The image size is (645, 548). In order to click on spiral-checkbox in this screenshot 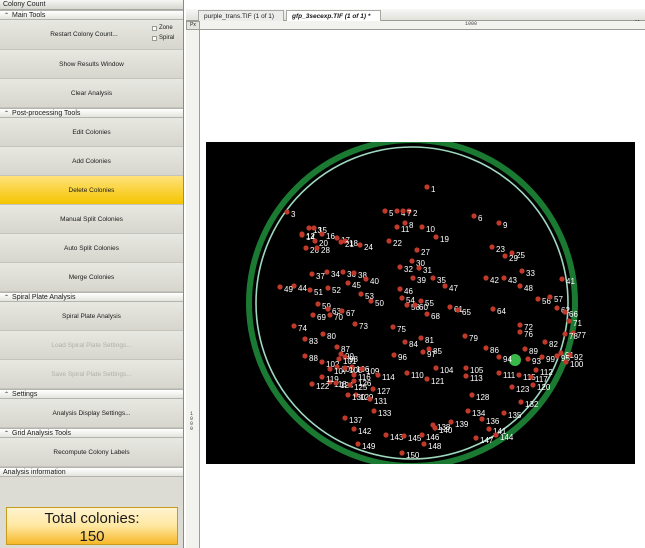, I will do `click(154, 38)`.